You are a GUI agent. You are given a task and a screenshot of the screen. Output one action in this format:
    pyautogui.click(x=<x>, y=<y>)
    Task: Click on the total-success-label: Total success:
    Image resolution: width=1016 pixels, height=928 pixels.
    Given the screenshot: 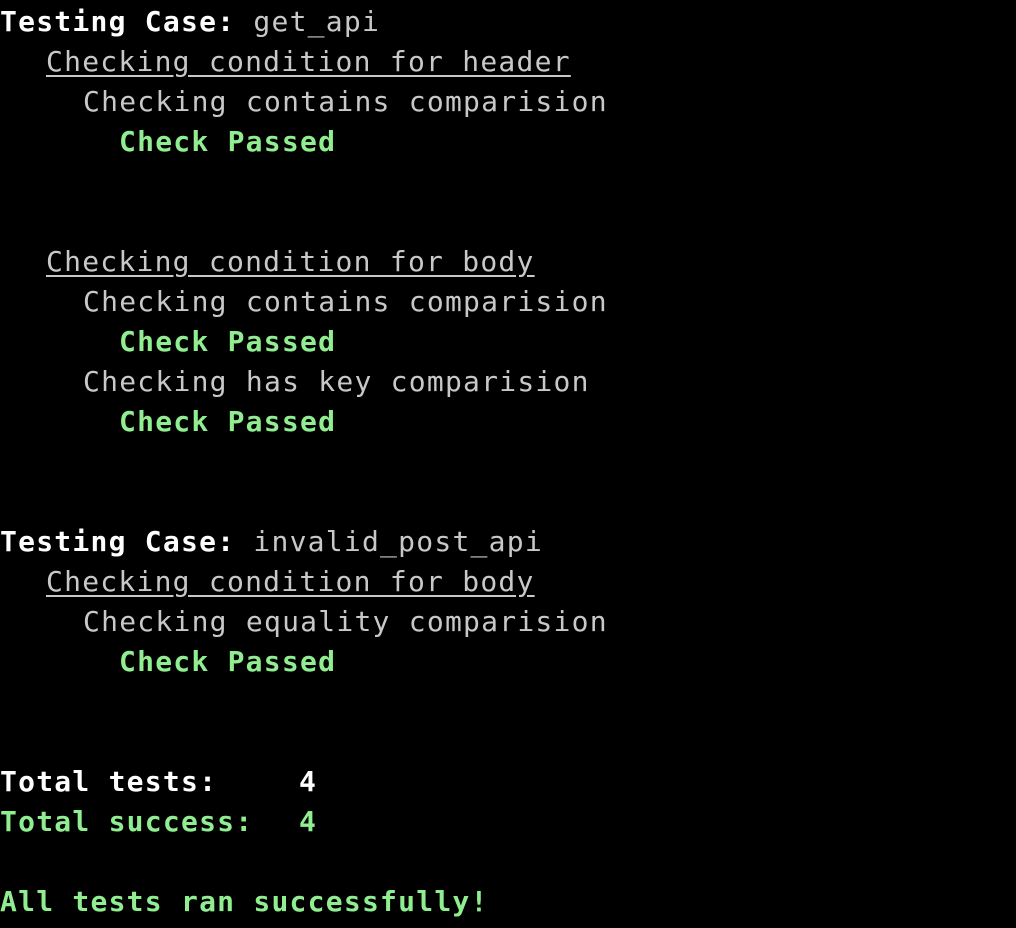 What is the action you would take?
    pyautogui.click(x=127, y=821)
    